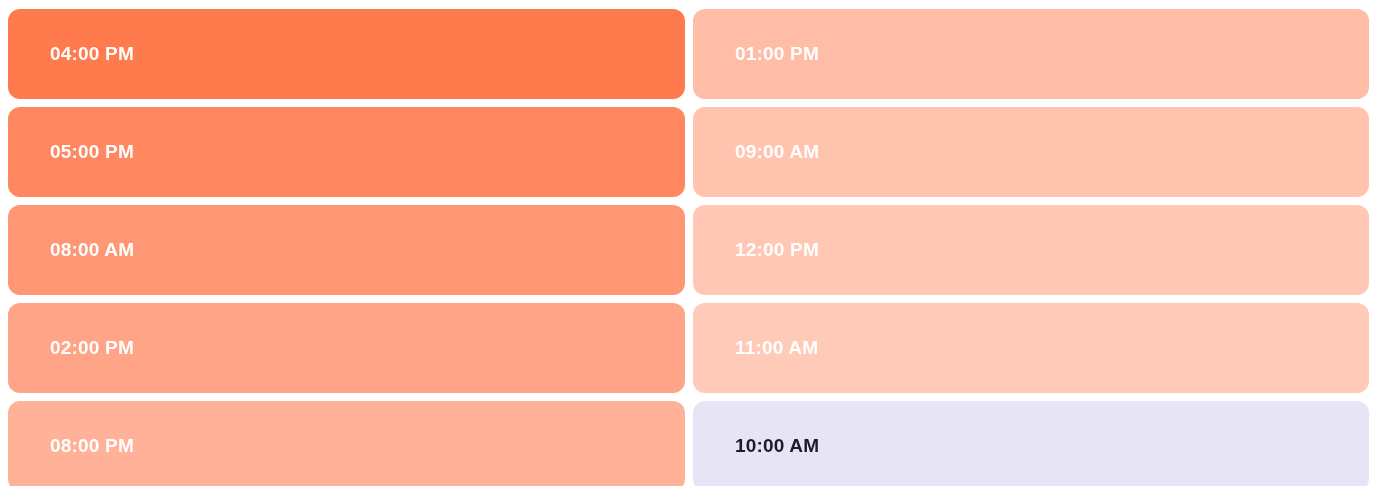  Describe the element at coordinates (1031, 152) in the screenshot. I see `time-slot-card: 09:00 AM` at that location.